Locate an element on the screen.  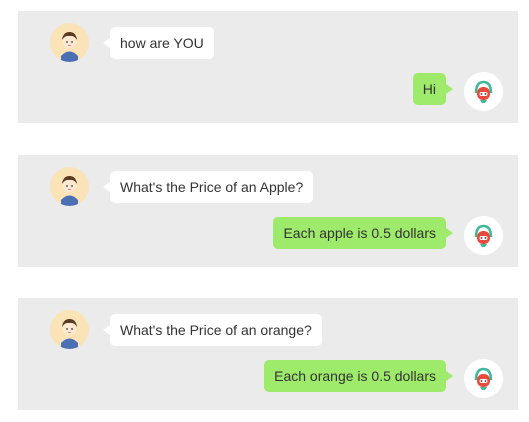
bot-reply-bubble: Each orange is 0.5 dollars is located at coordinates (358, 376).